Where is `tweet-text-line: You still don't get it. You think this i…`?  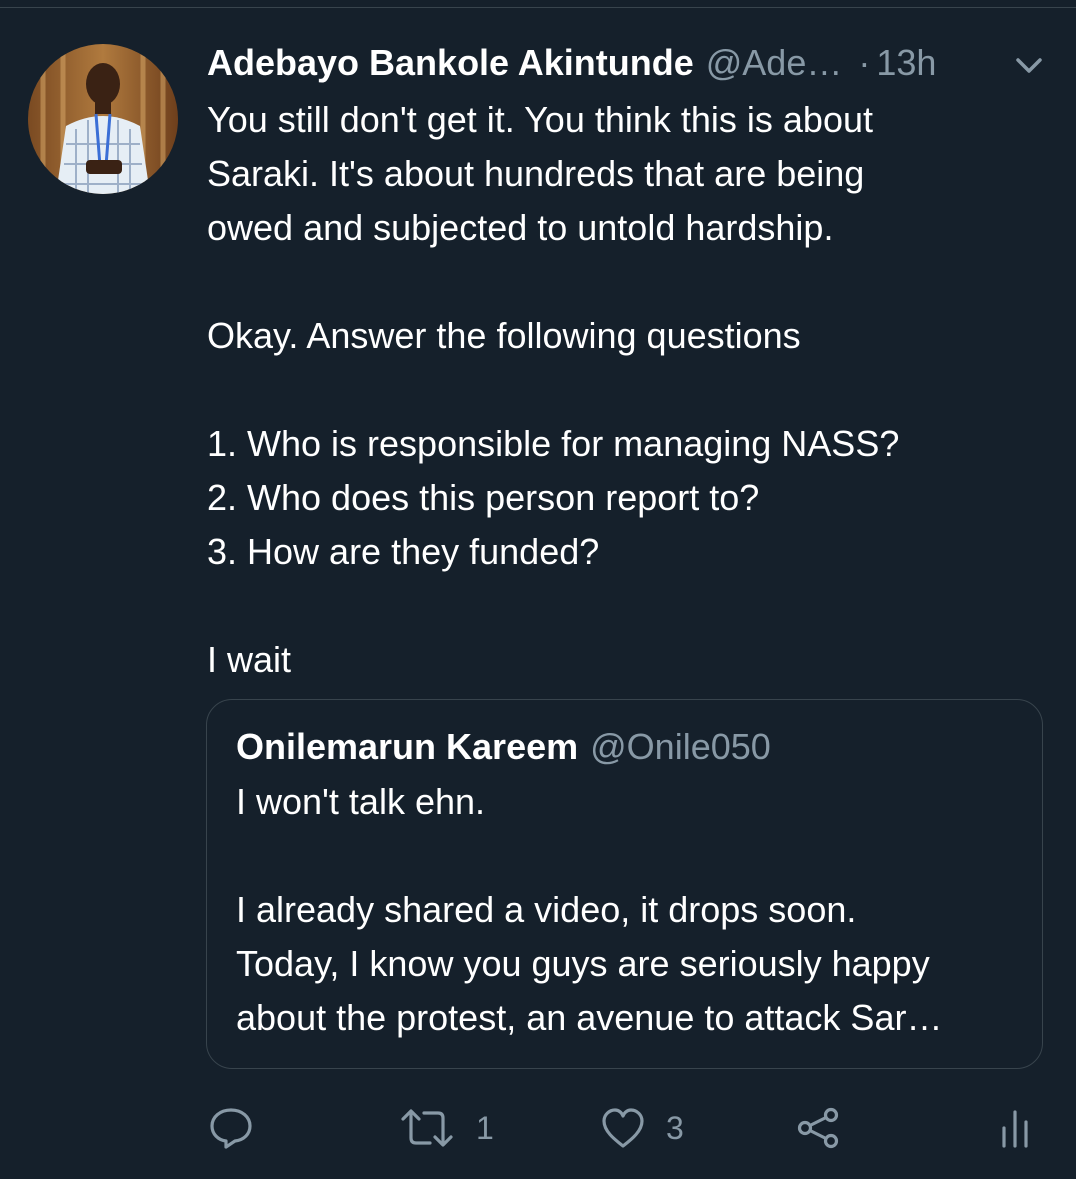 tweet-text-line: You still don't get it. You think this i… is located at coordinates (540, 119).